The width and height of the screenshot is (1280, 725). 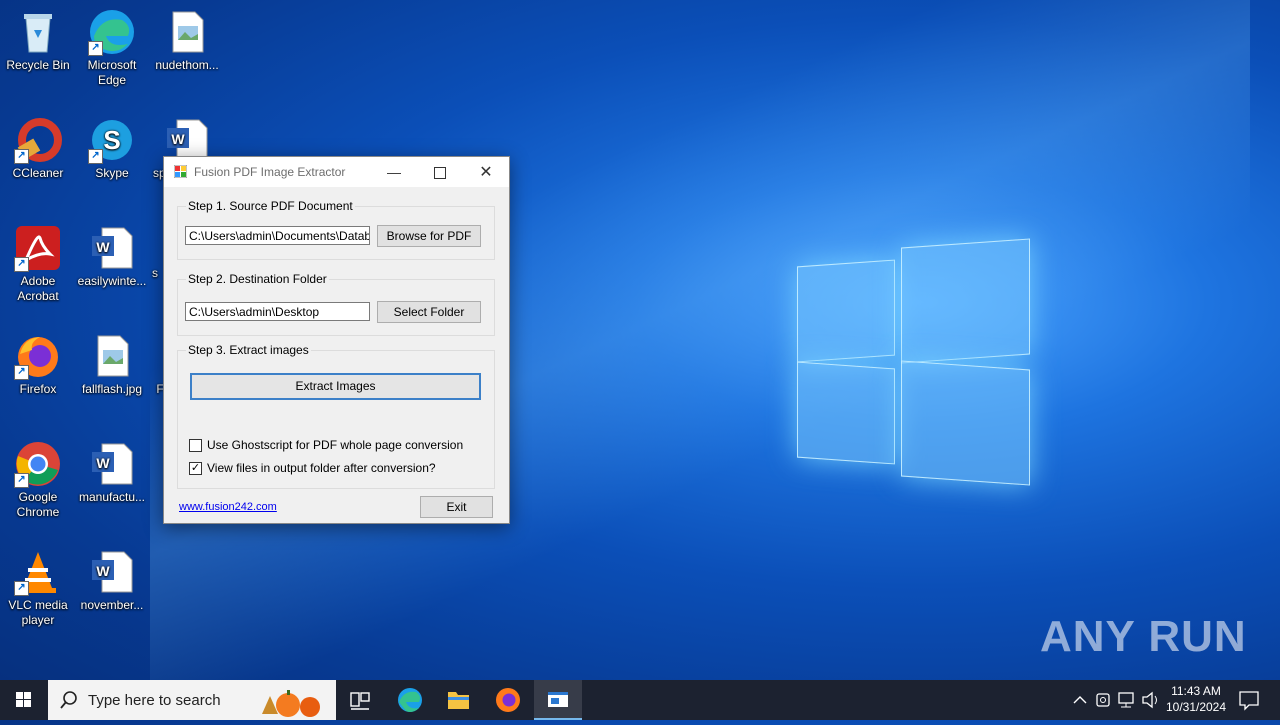 I want to click on maximize-icon, so click(x=440, y=173).